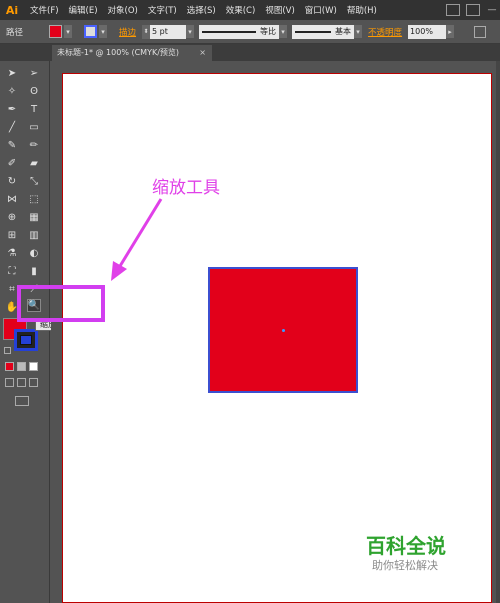 The height and width of the screenshot is (603, 500). I want to click on stroke-color-box, so click(26, 340).